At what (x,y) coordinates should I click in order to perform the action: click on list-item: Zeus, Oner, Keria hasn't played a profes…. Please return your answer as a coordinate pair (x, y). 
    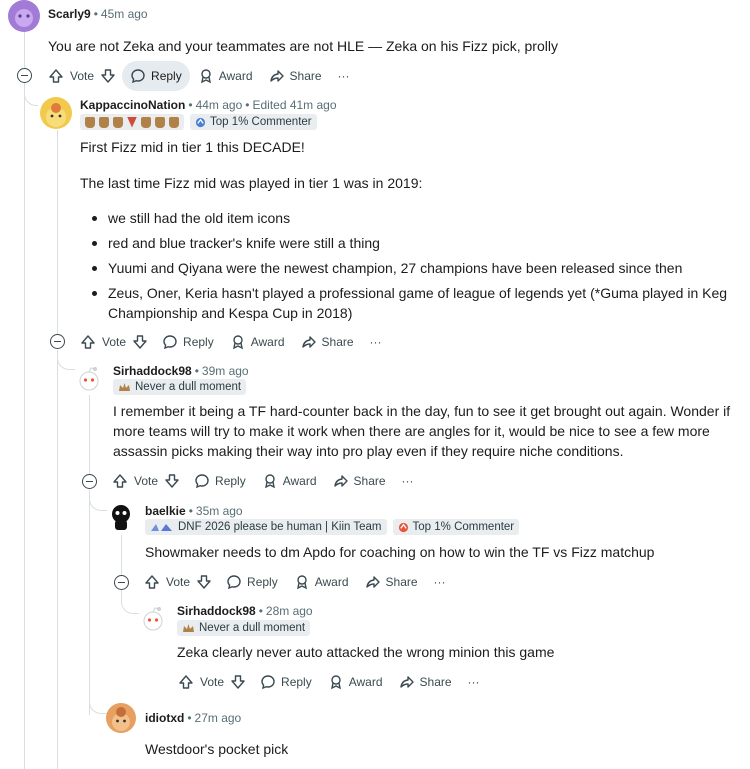
    Looking at the image, I should click on (411, 303).